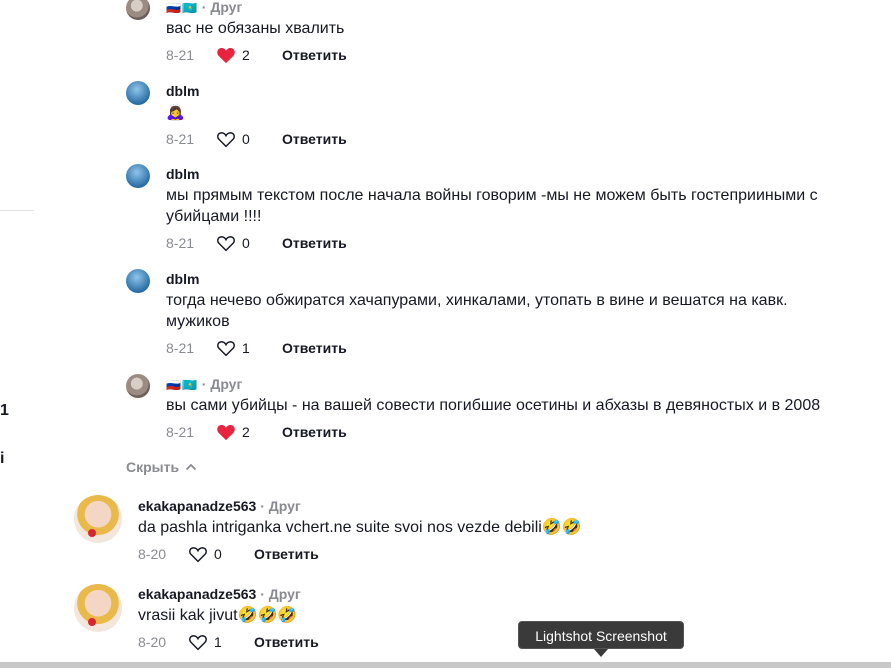 The image size is (891, 668). I want to click on tooltip-arrow, so click(601, 653).